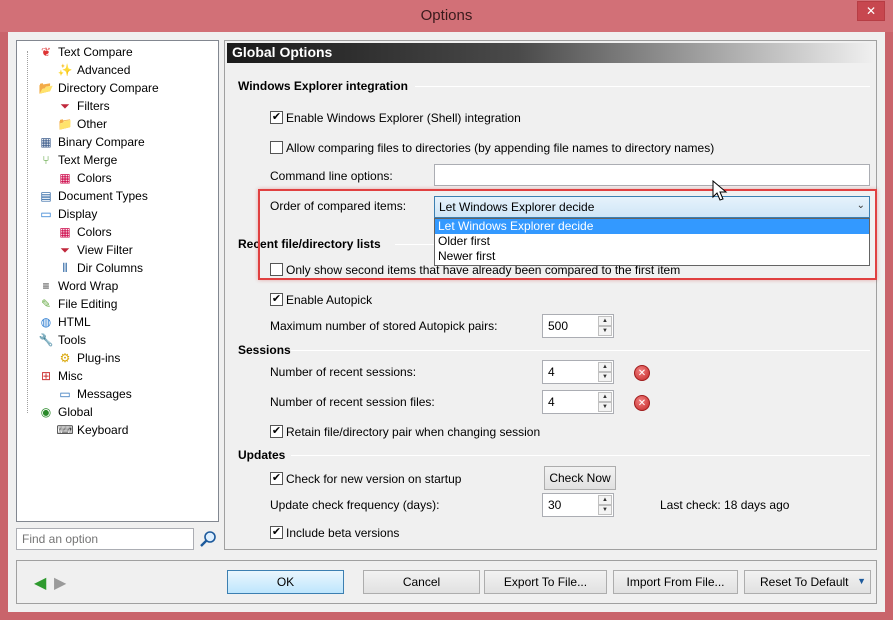 The image size is (893, 620). Describe the element at coordinates (276, 147) in the screenshot. I see `allow-dirs-checkbox` at that location.